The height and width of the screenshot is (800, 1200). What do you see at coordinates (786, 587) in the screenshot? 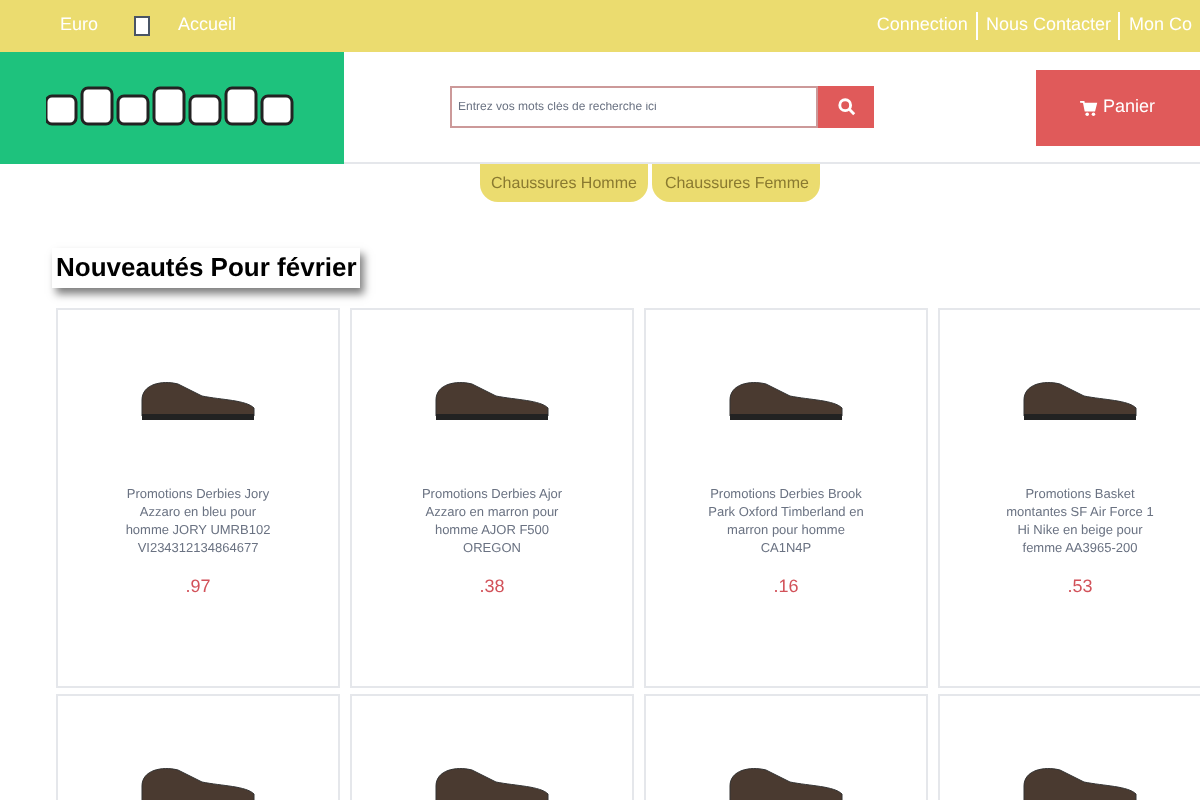
I see `product-price: .16` at bounding box center [786, 587].